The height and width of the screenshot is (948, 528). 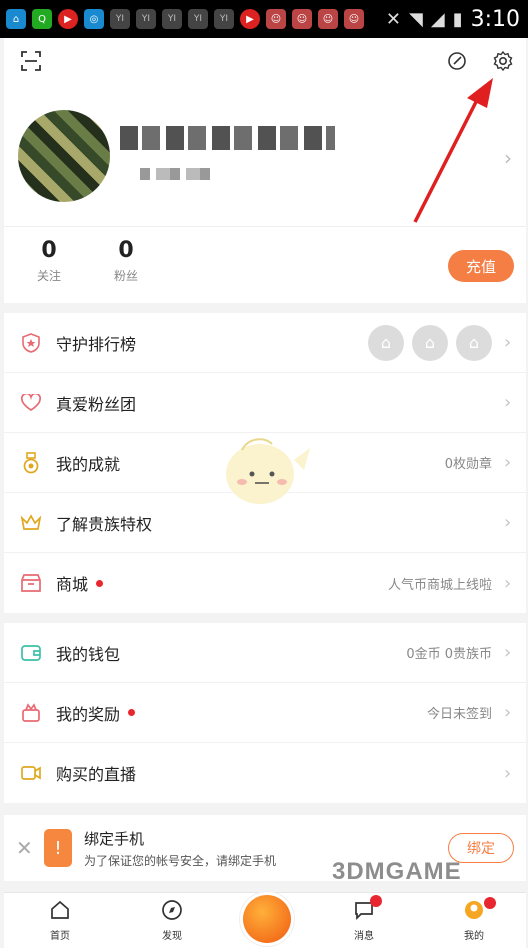 I want to click on mall-label: 商城, so click(x=72, y=584).